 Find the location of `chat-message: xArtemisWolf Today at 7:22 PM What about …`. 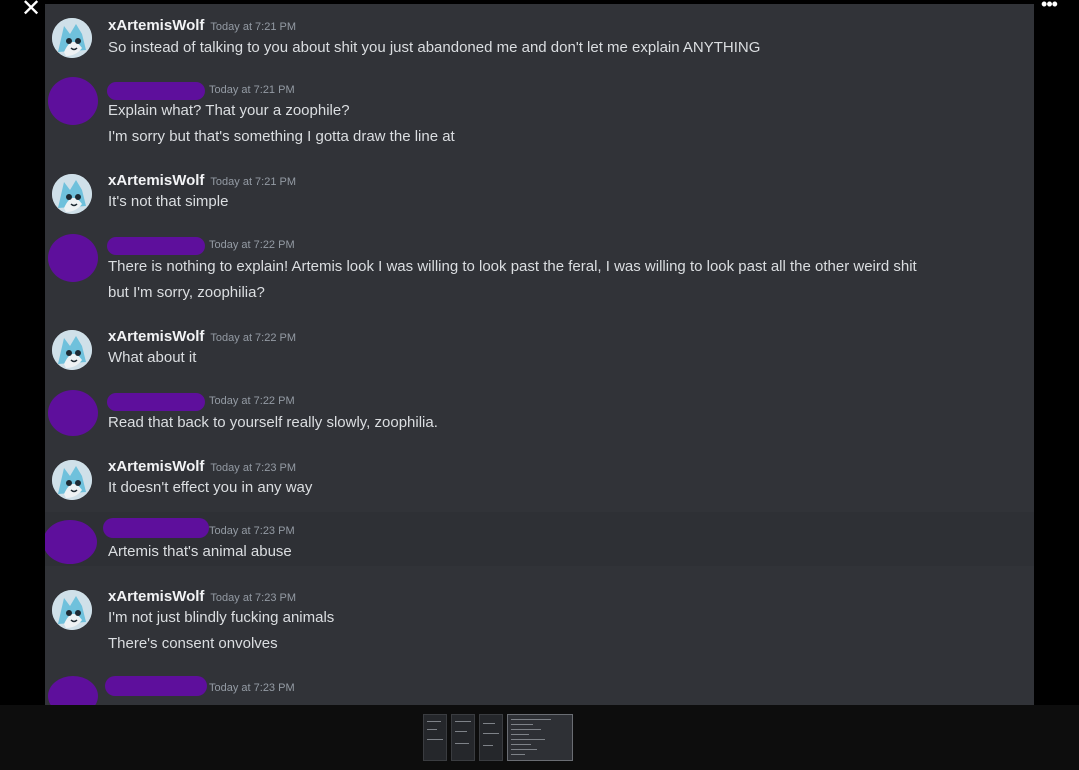

chat-message: xArtemisWolf Today at 7:22 PM What about … is located at coordinates (539, 350).